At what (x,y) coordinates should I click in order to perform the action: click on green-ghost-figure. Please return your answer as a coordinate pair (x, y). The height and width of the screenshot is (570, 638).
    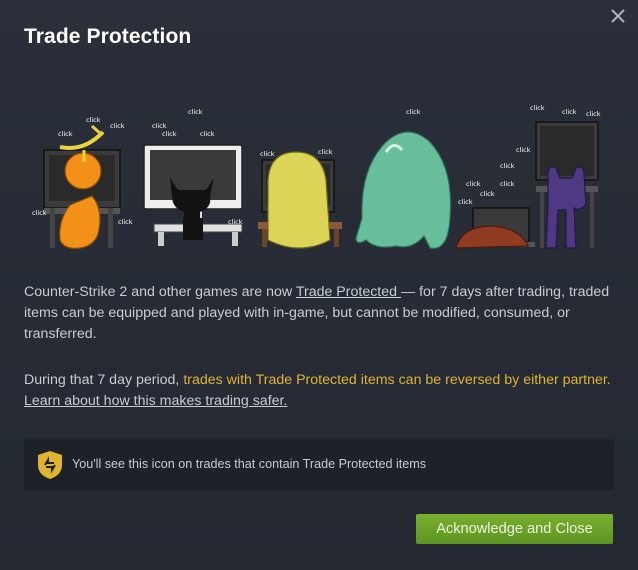
    Looking at the image, I should click on (403, 190).